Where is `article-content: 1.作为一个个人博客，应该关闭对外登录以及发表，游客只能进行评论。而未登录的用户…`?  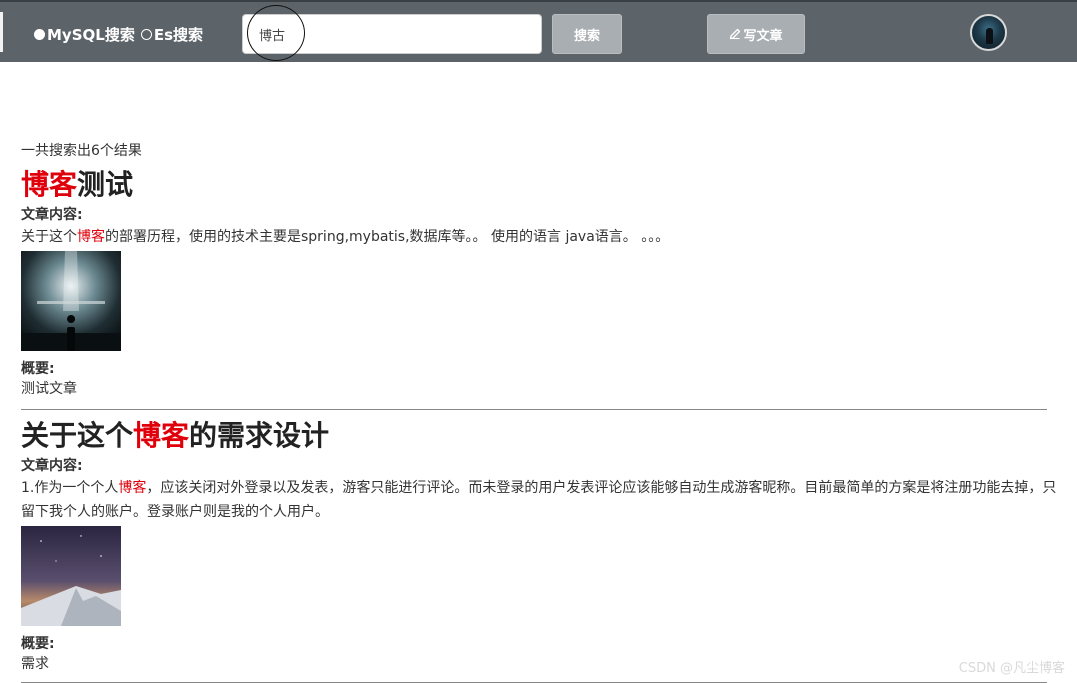 article-content: 1.作为一个个人博客，应该关闭对外登录以及发表，游客只能进行评论。而未登录的用户… is located at coordinates (541, 500).